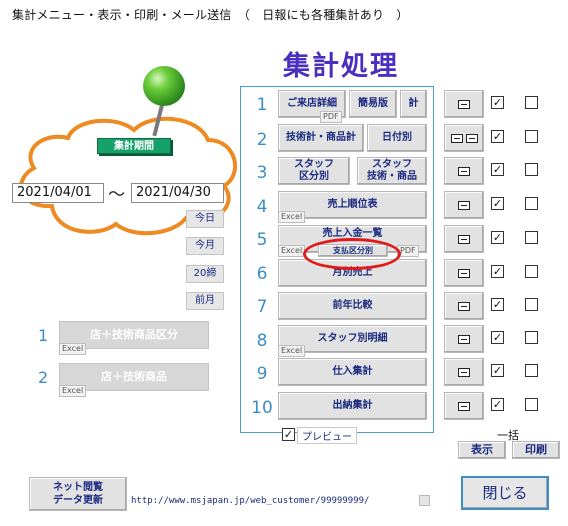  What do you see at coordinates (536, 450) in the screenshot?
I see `bulk-print-button: 印刷` at bounding box center [536, 450].